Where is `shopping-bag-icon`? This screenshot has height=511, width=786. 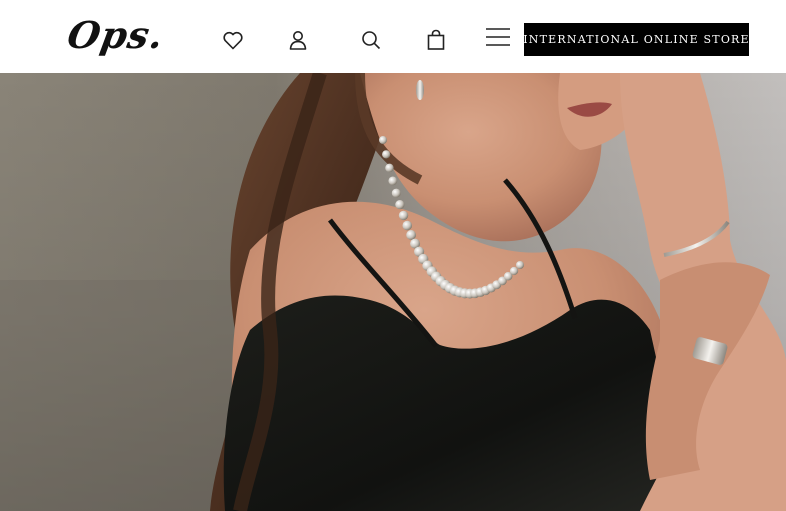
shopping-bag-icon is located at coordinates (436, 40).